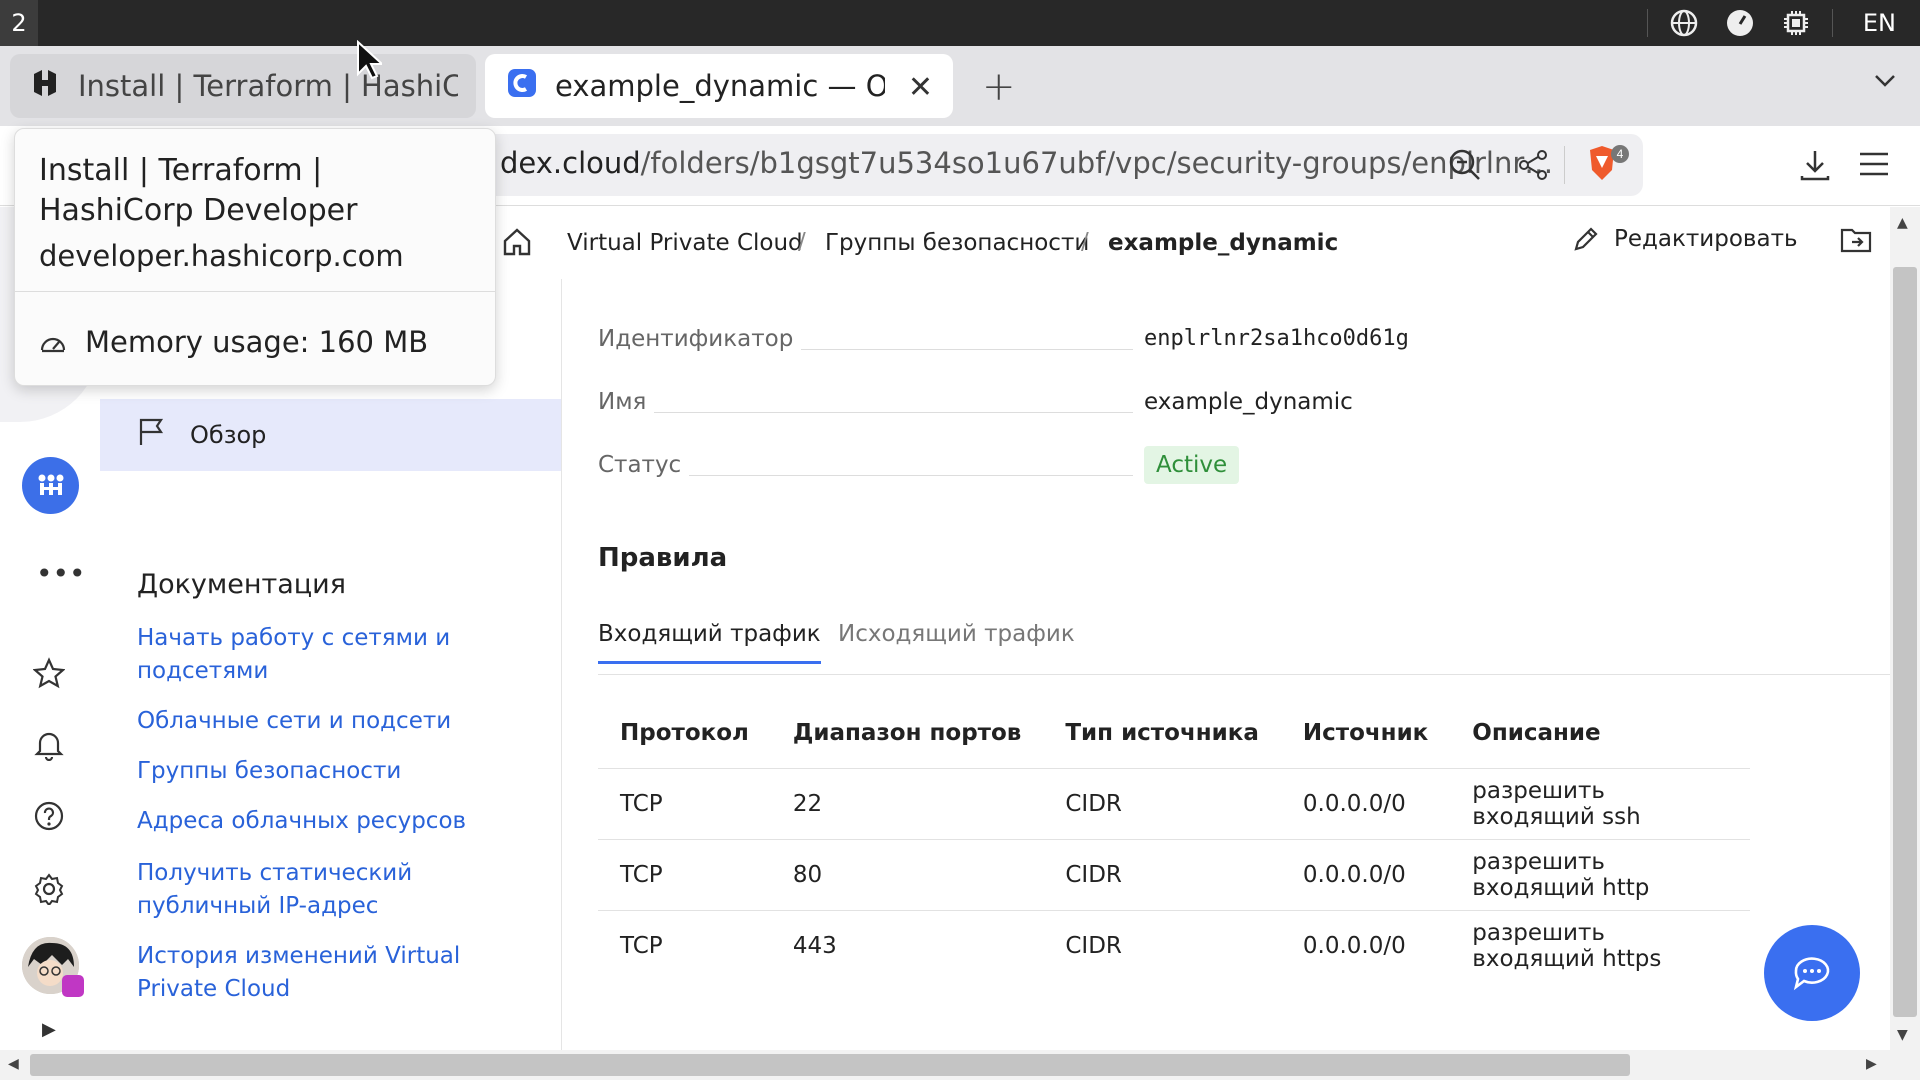 The height and width of the screenshot is (1080, 1920). I want to click on column-header: Диапазон портов, so click(907, 732).